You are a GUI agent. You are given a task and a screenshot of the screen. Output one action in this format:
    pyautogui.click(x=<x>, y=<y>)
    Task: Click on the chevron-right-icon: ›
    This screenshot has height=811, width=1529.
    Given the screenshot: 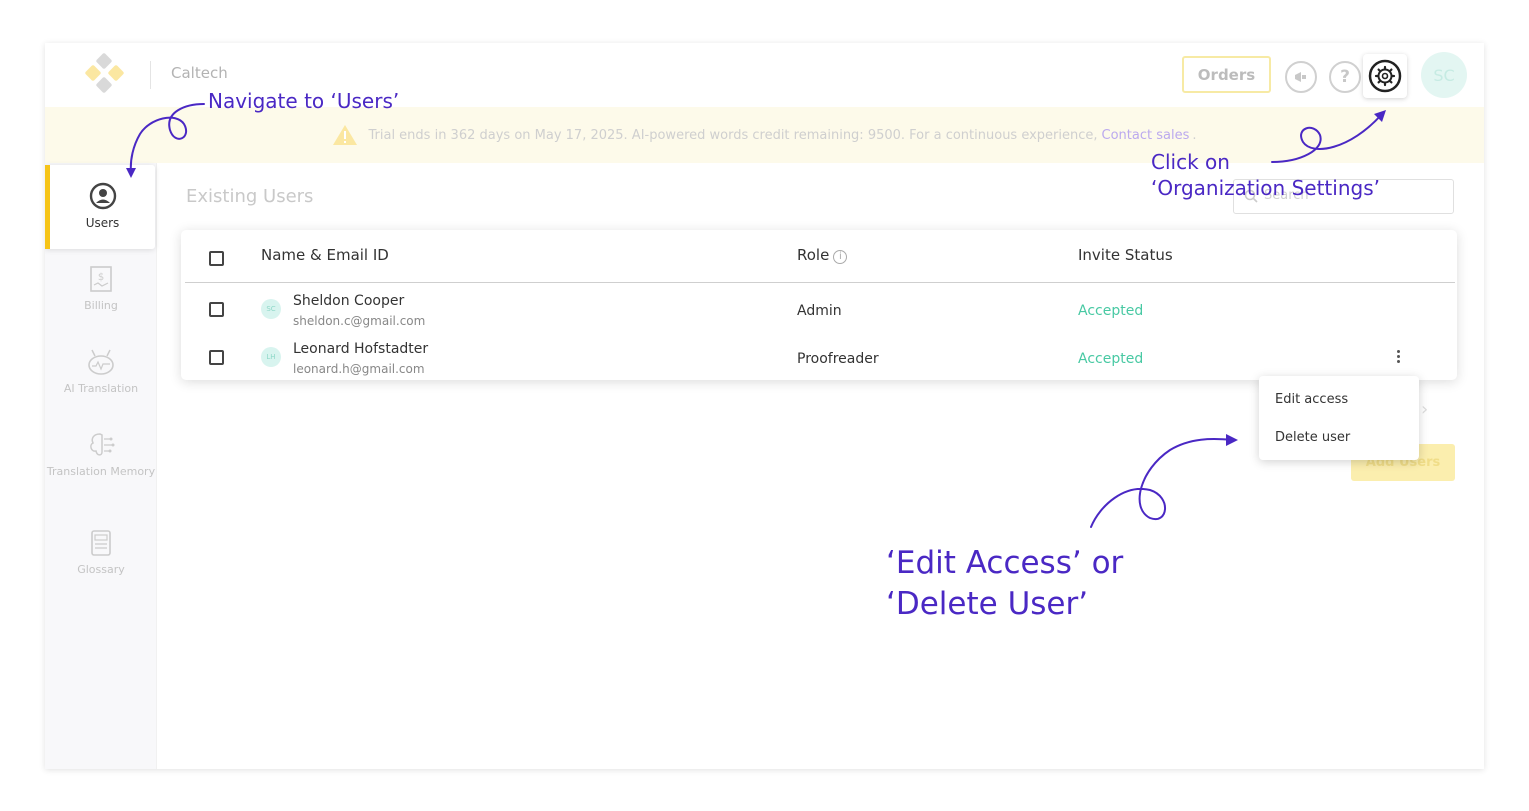 What is the action you would take?
    pyautogui.click(x=1424, y=409)
    